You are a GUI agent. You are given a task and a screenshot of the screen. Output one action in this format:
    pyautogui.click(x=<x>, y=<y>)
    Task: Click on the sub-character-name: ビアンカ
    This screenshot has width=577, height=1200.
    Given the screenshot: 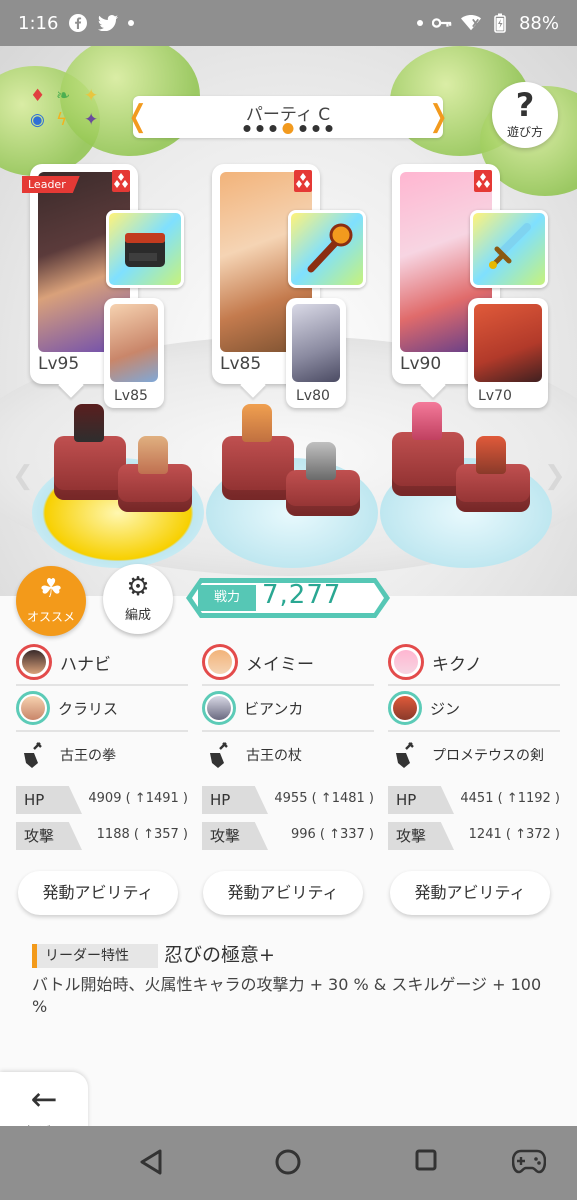 What is the action you would take?
    pyautogui.click(x=274, y=708)
    